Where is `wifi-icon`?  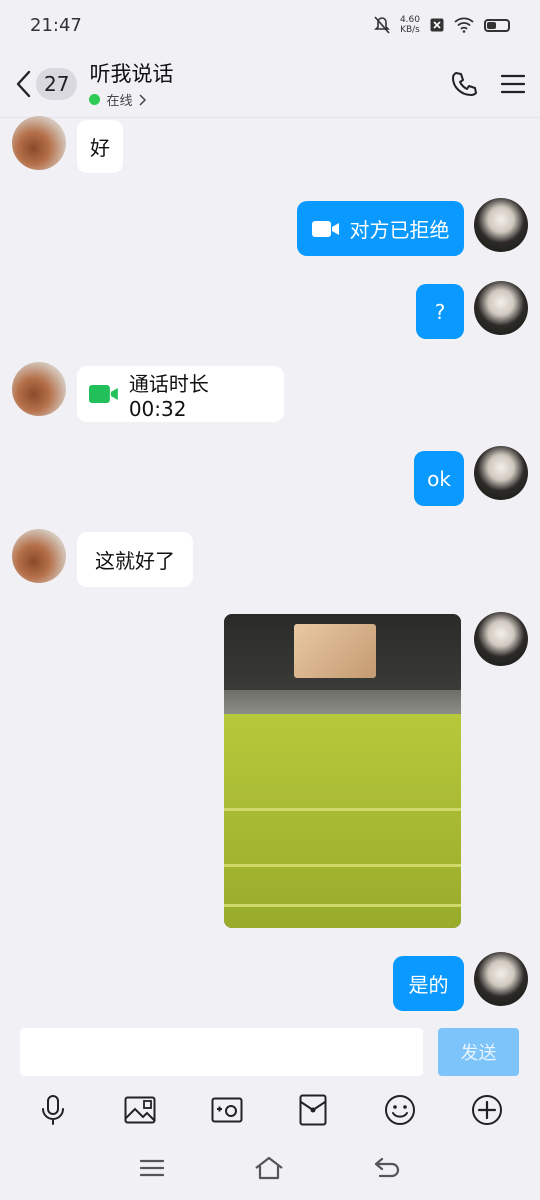
wifi-icon is located at coordinates (464, 25).